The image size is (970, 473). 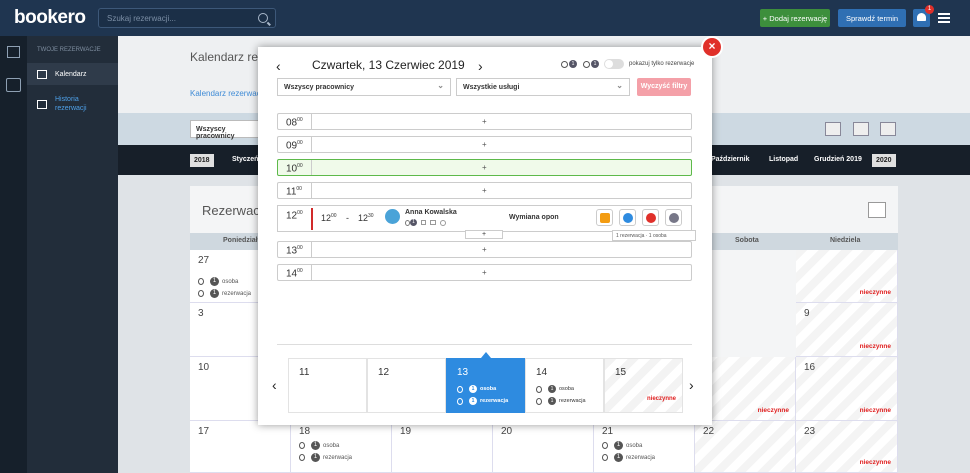 I want to click on client-name: Anna Kowalska, so click(x=431, y=212).